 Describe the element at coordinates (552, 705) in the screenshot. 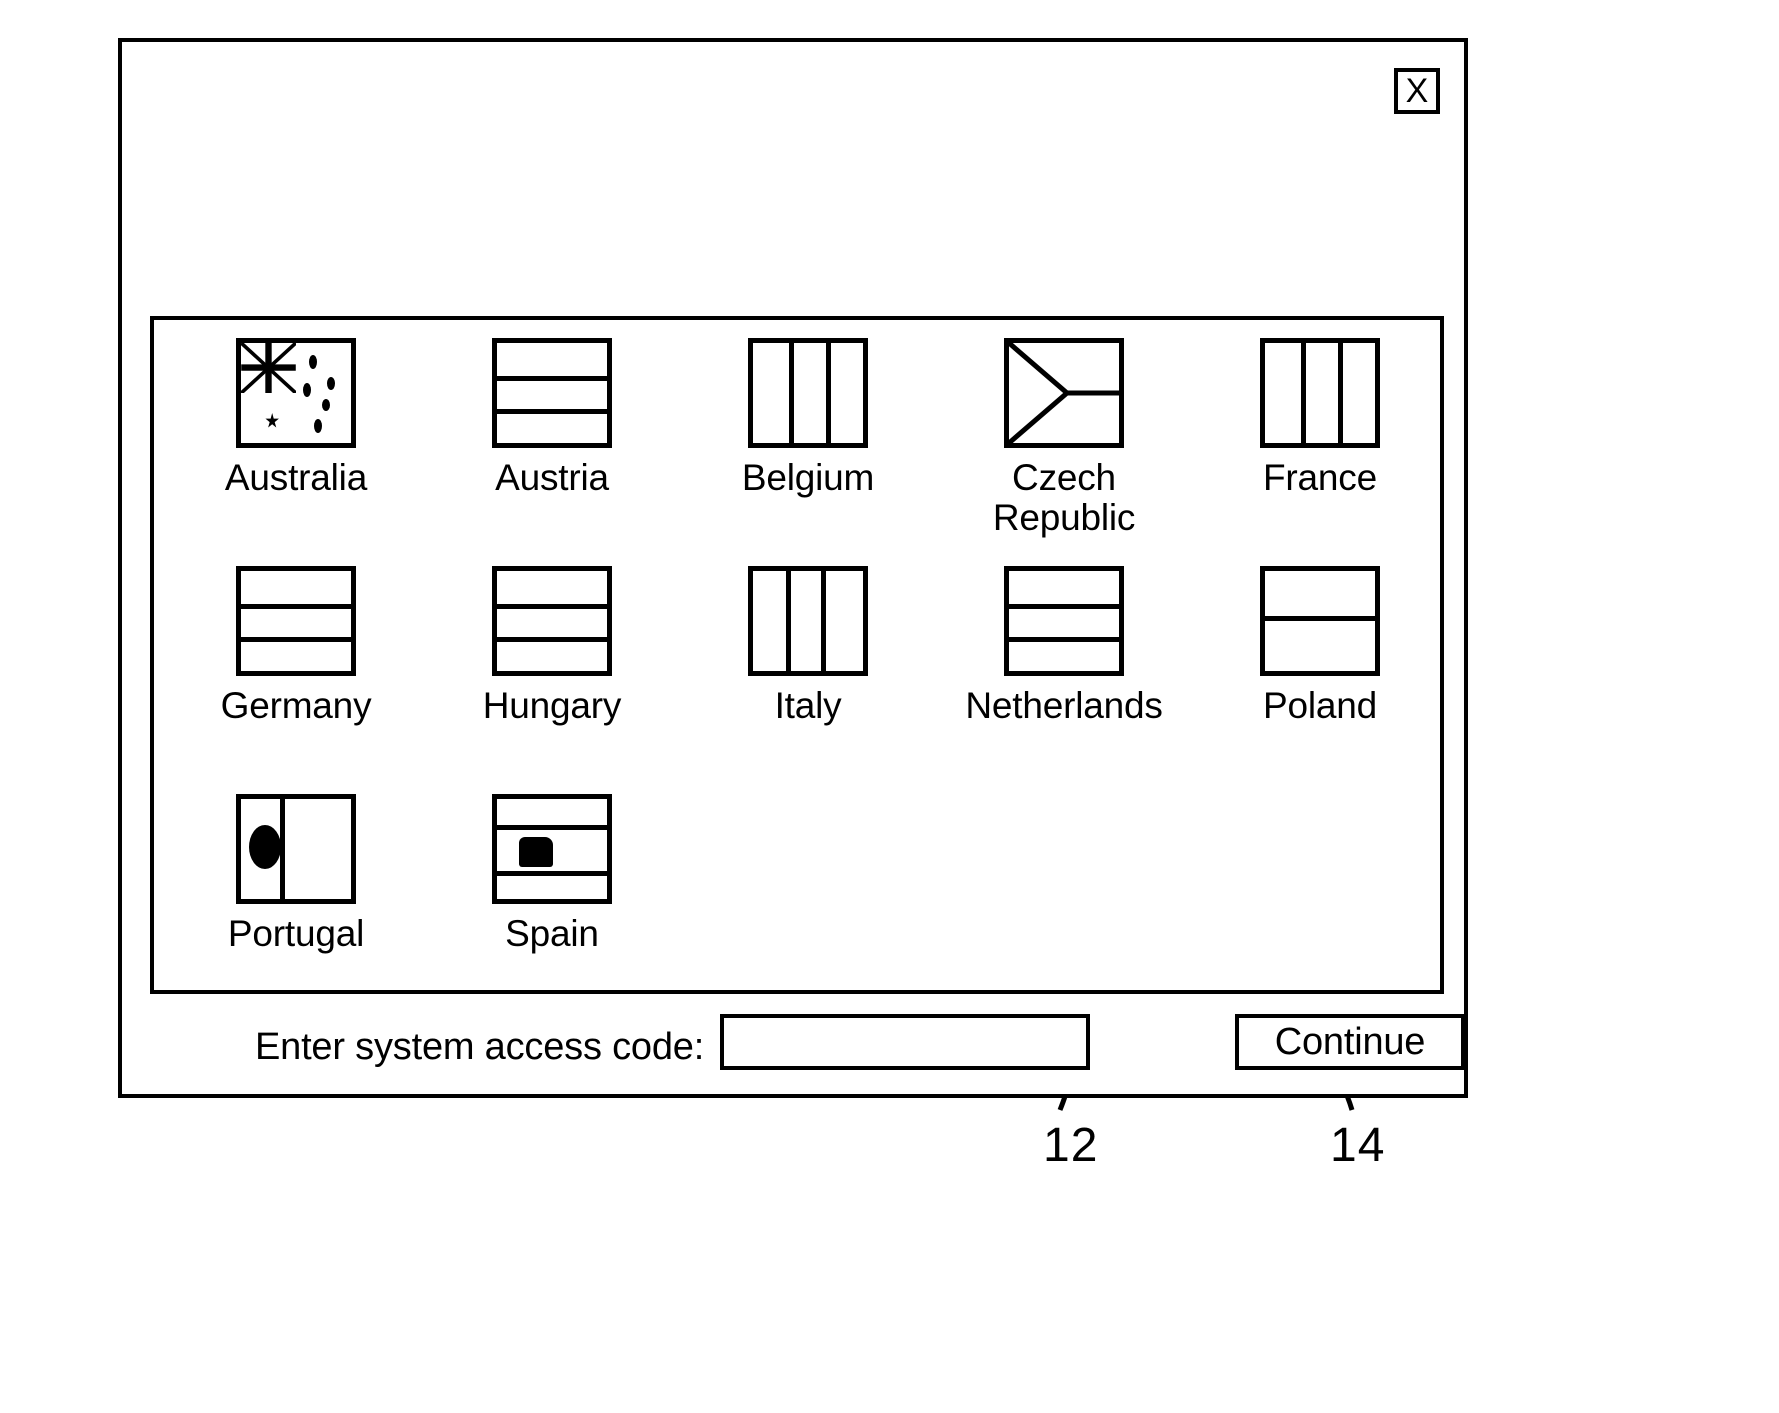

I see `flag-label: Hungary` at that location.